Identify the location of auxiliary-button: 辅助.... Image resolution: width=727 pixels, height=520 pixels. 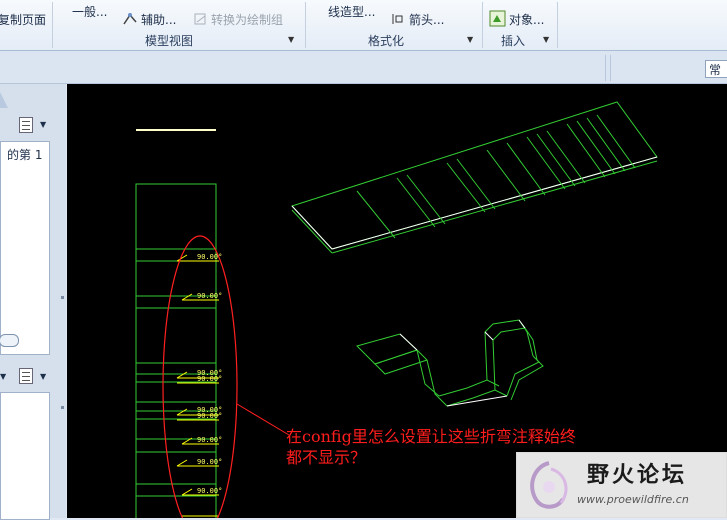
(158, 19).